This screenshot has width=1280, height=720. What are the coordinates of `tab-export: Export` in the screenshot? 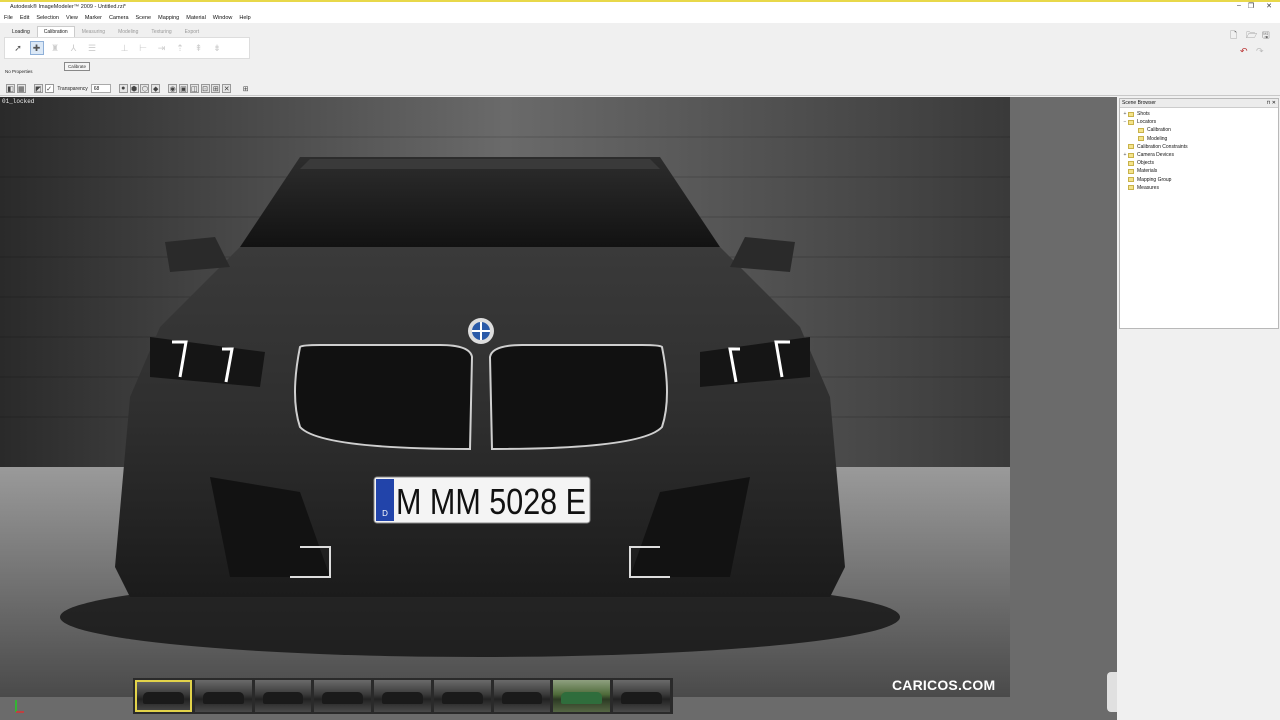 It's located at (192, 32).